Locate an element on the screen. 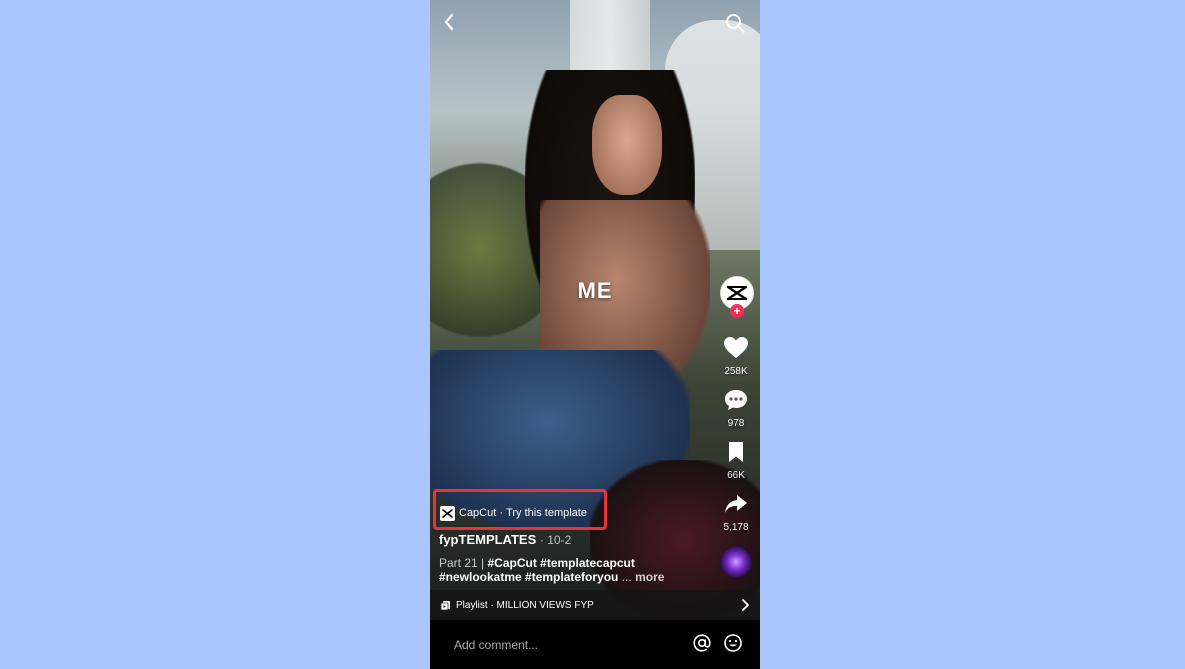 The width and height of the screenshot is (1185, 669). bookmark-icon is located at coordinates (736, 452).